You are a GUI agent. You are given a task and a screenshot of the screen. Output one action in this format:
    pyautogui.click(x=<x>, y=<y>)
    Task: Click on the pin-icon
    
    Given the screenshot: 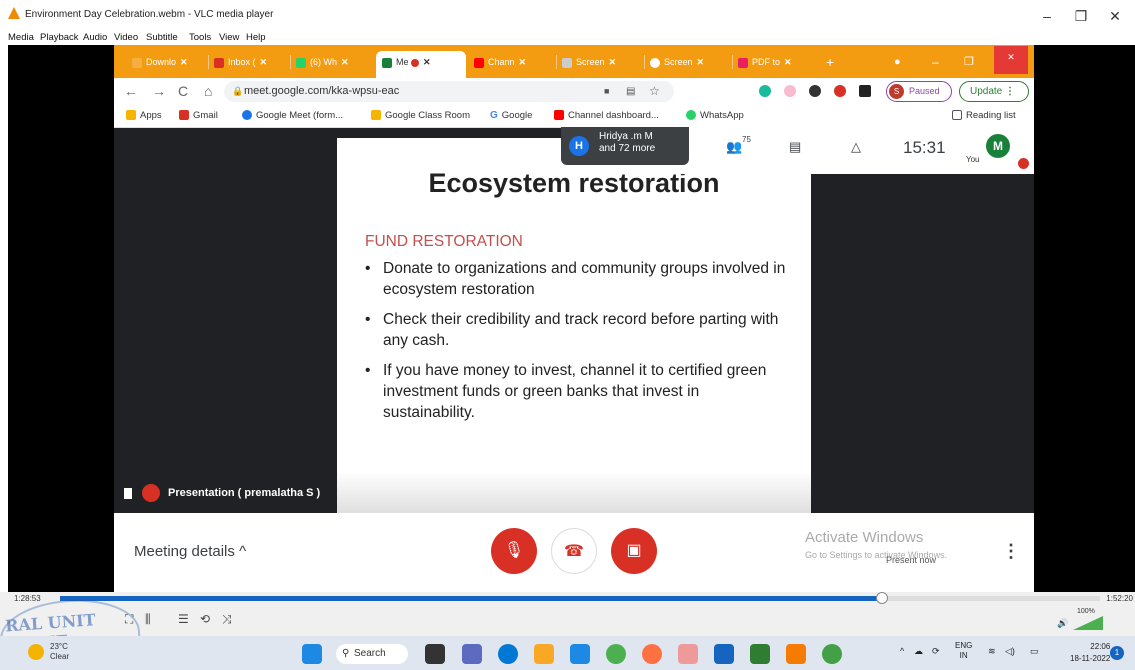 What is the action you would take?
    pyautogui.click(x=128, y=493)
    